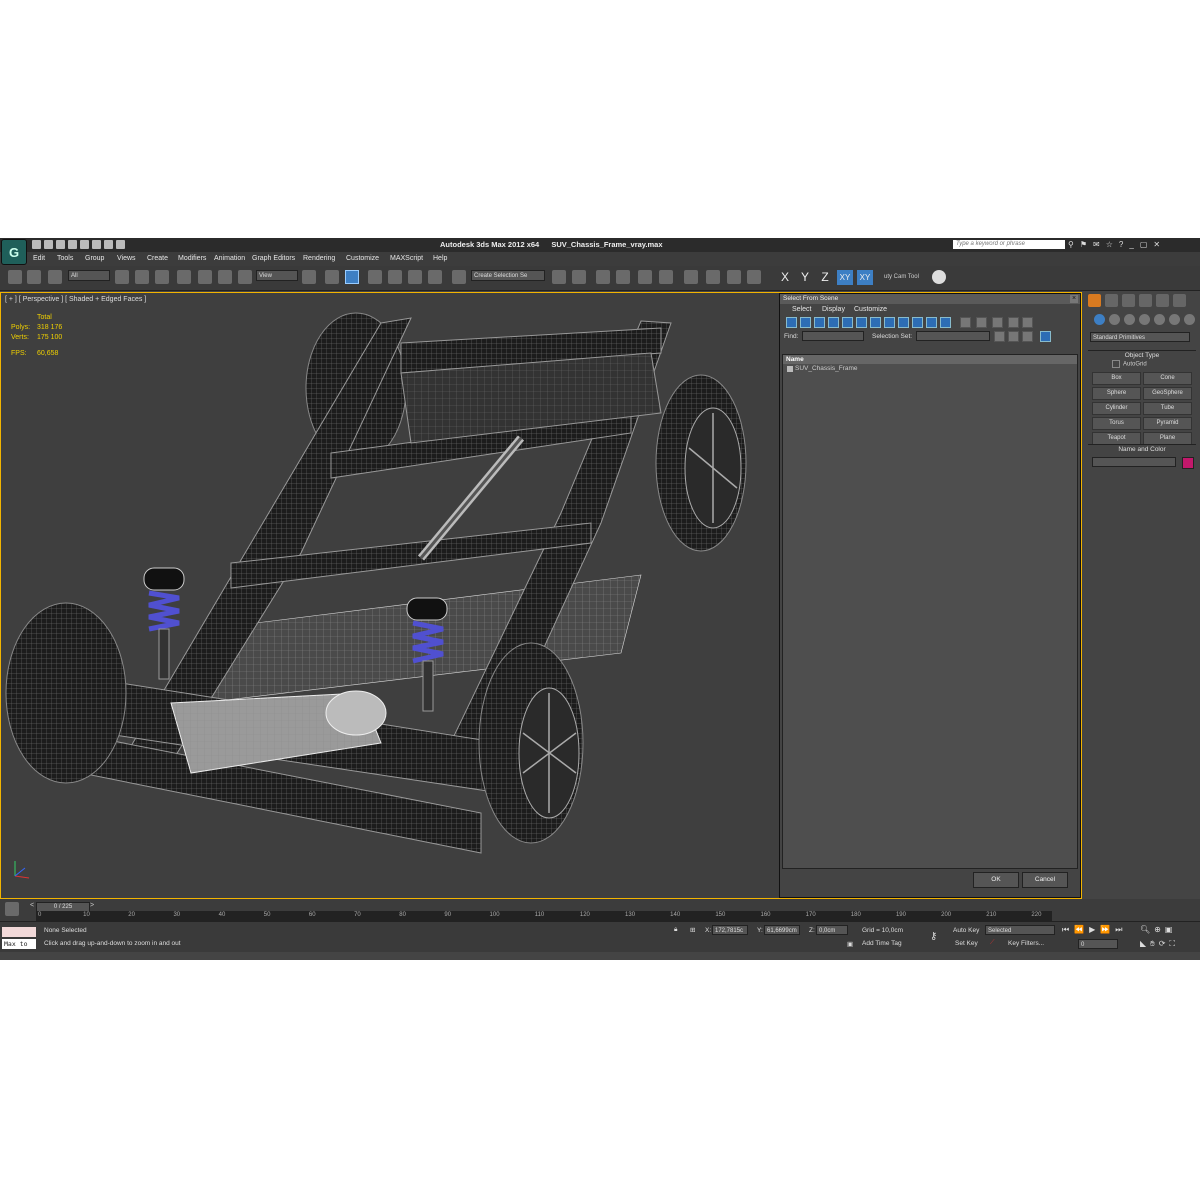 The image size is (1200, 1200). I want to click on reference-coordinate-dropdown: View, so click(277, 275).